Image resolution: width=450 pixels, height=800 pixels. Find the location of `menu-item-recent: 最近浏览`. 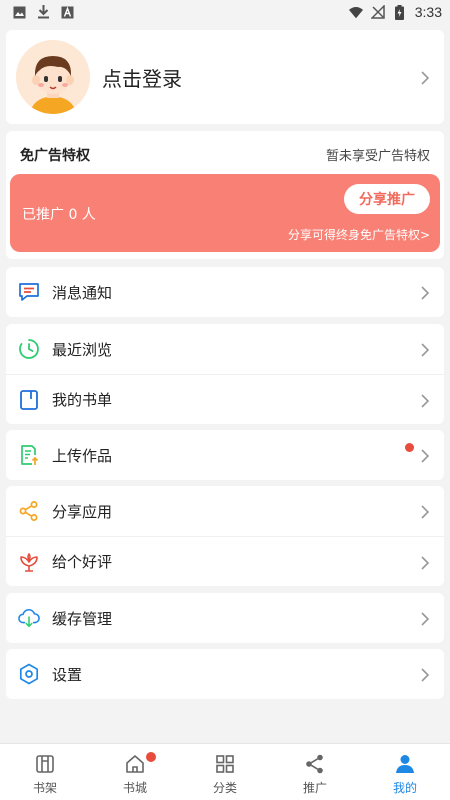

menu-item-recent: 最近浏览 is located at coordinates (225, 349).